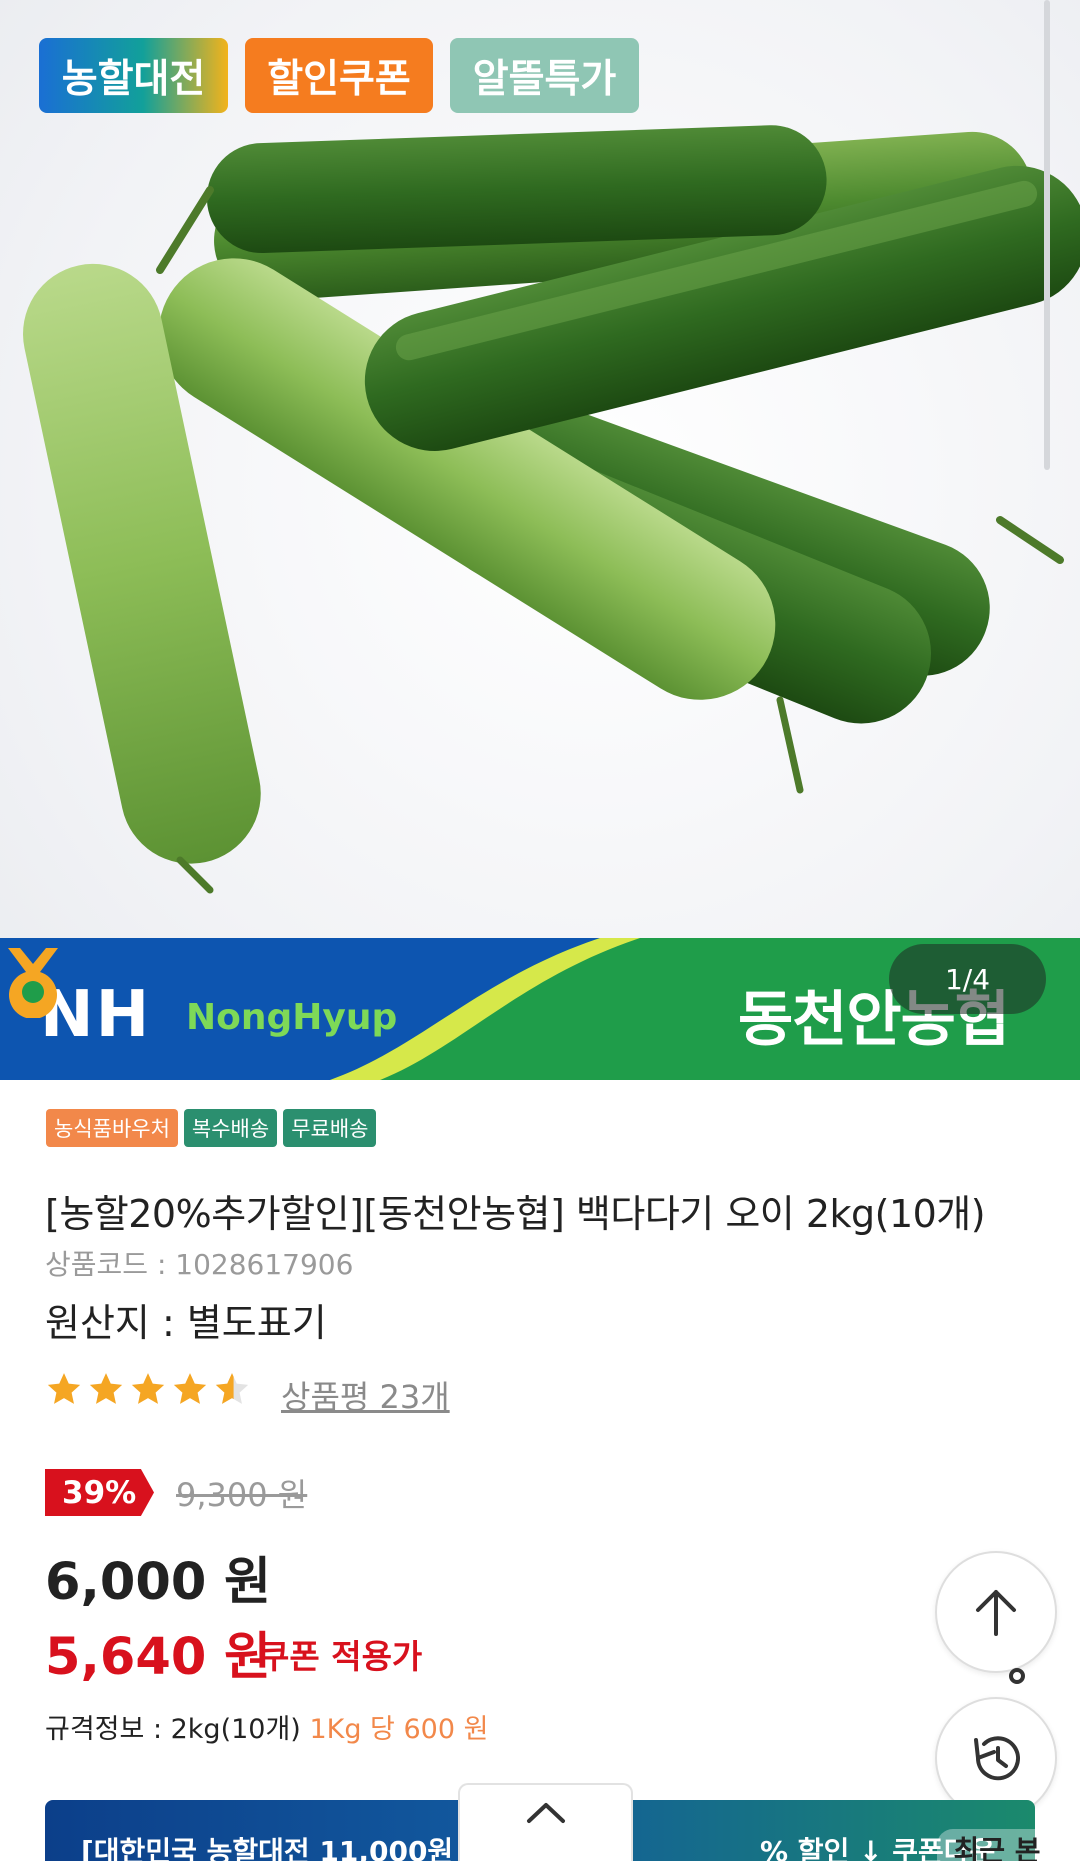 This screenshot has width=1080, height=1861. Describe the element at coordinates (399, 1729) in the screenshot. I see `unit-price: 1Kg 당 600 원` at that location.